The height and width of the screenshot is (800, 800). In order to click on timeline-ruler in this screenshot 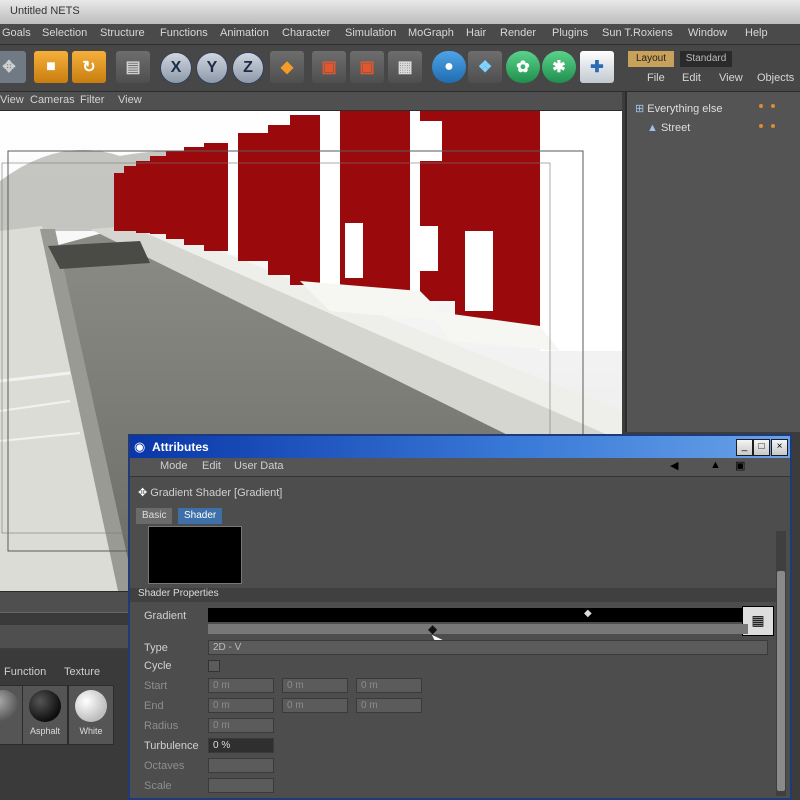, I will do `click(65, 618)`.